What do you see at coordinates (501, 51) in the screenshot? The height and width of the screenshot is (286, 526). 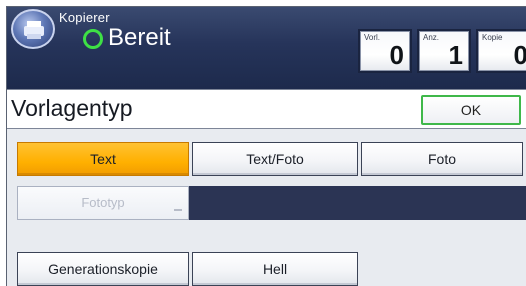 I see `copies-counter: Kopie 0` at bounding box center [501, 51].